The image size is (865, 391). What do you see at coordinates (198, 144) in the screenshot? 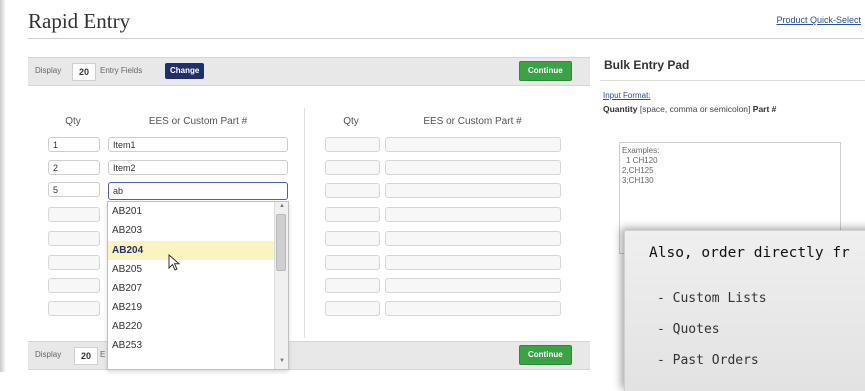
I see `part-input: Item1` at bounding box center [198, 144].